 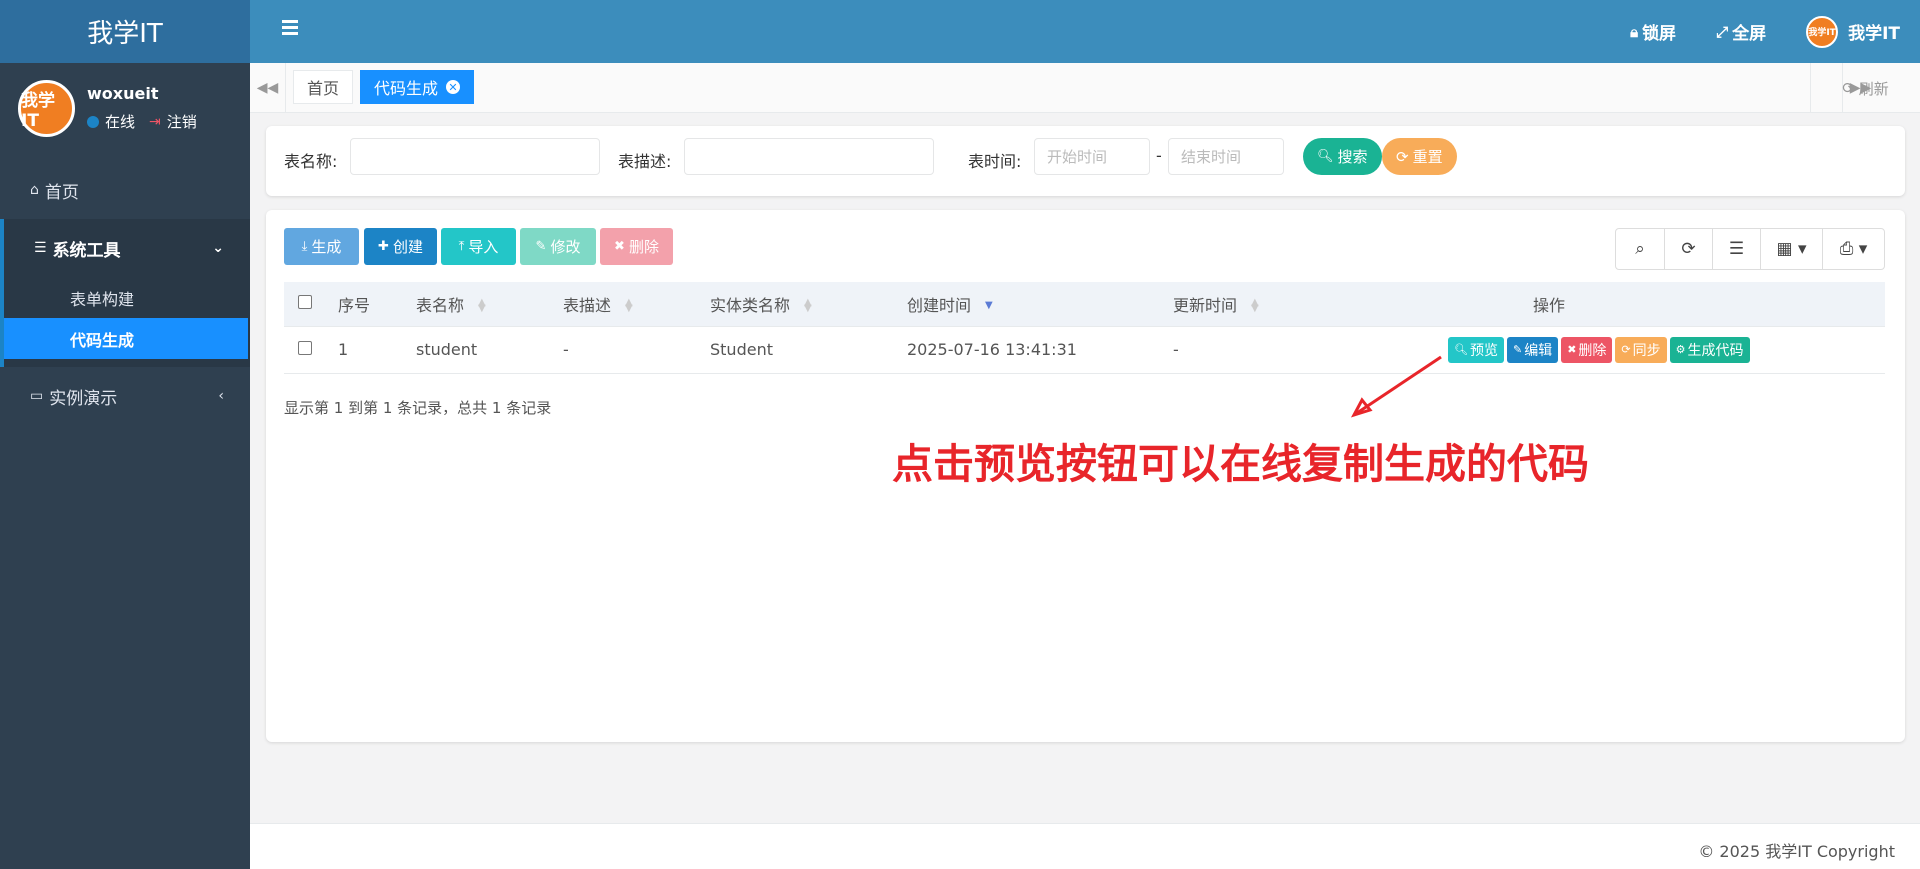 What do you see at coordinates (636, 304) in the screenshot?
I see `col-table-desc: 表描述 ▲ ▼` at bounding box center [636, 304].